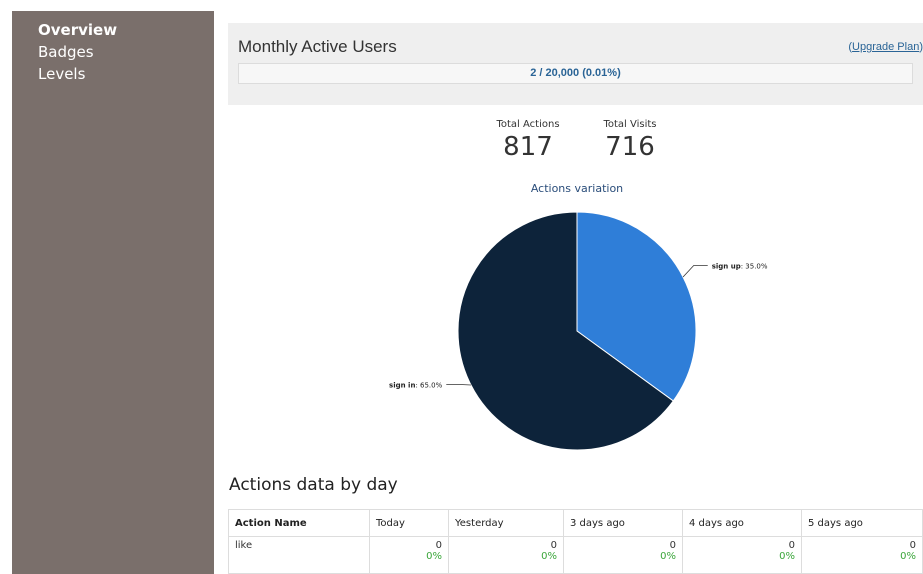  What do you see at coordinates (299, 555) in the screenshot?
I see `action-name-cell: like` at bounding box center [299, 555].